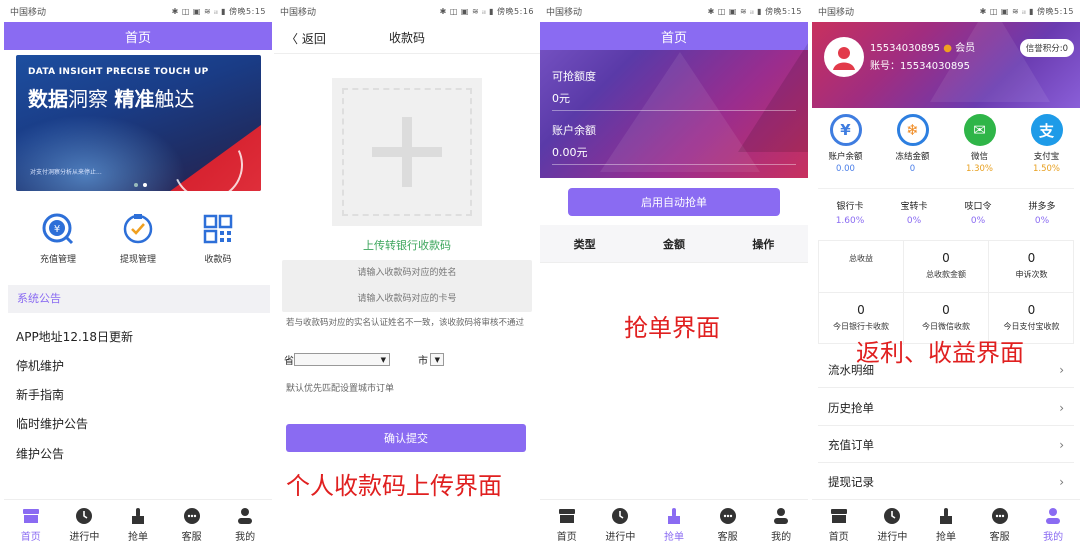 This screenshot has width=1080, height=549. What do you see at coordinates (946, 210) in the screenshot?
I see `rate-row: 银行卡 1.60% 宝转卡 0% 吱口令 0% 拼多多 0%` at bounding box center [946, 210].